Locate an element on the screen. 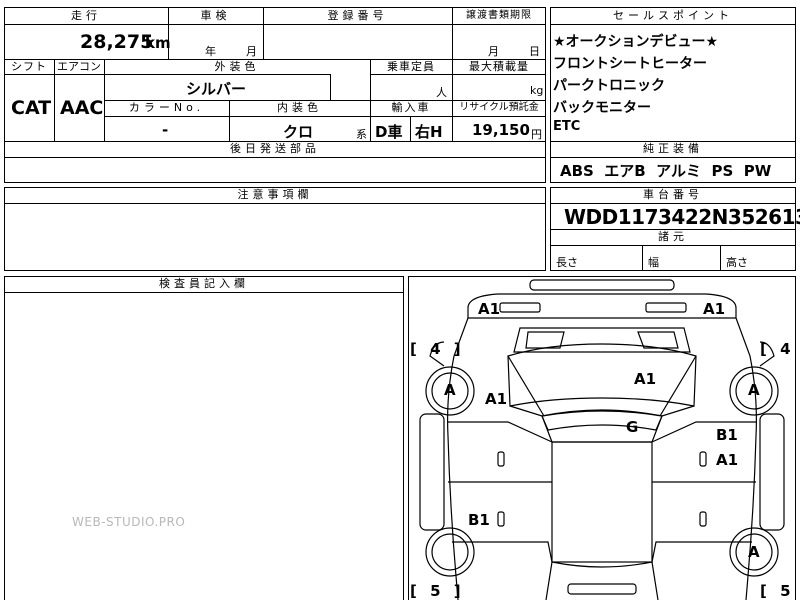 This screenshot has height=600, width=800. import-value-2: 右H is located at coordinates (429, 132).